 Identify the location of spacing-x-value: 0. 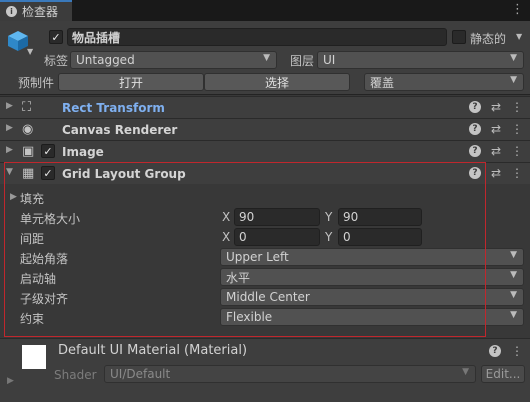
(243, 237).